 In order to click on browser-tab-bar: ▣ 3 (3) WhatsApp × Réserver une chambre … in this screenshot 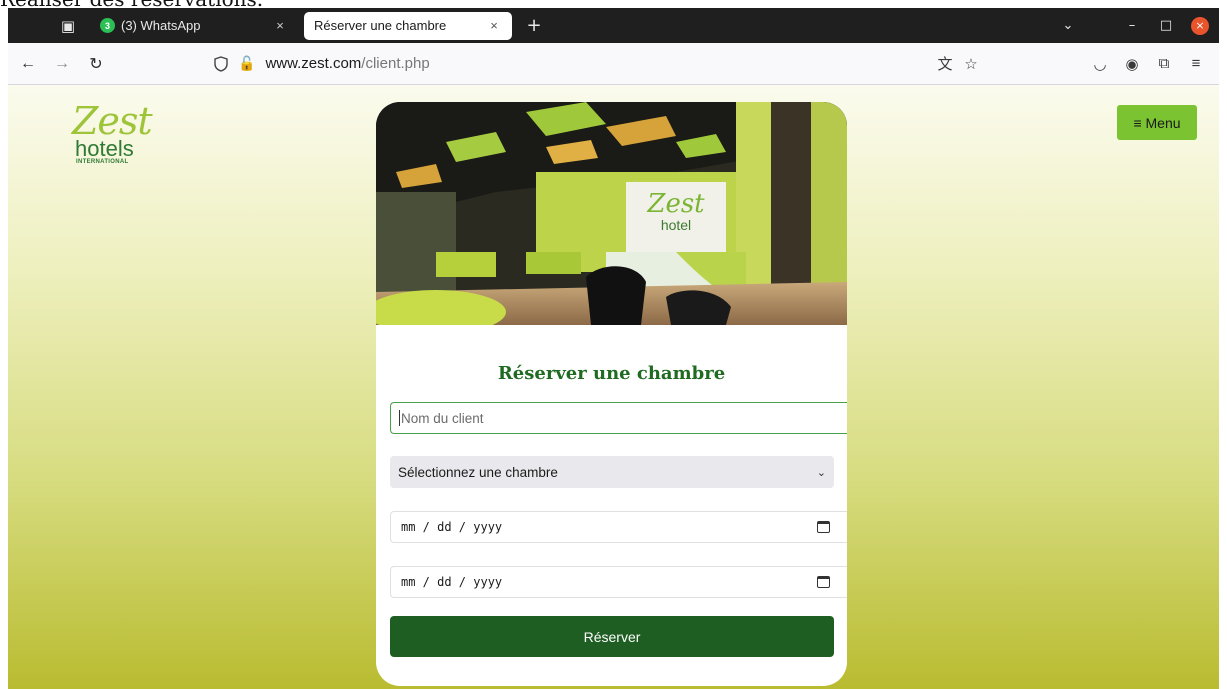, I will do `click(613, 25)`.